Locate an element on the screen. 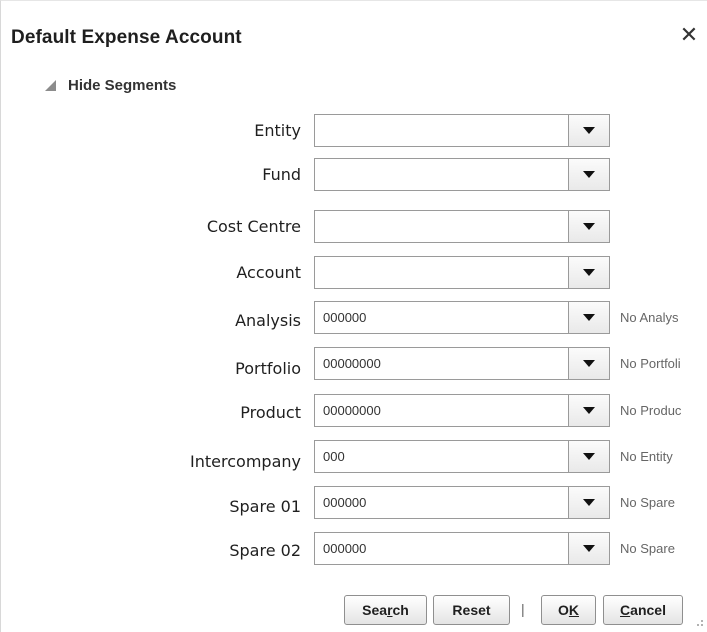 The image size is (707, 632). segment-label-portfolio: Portfolio is located at coordinates (268, 368).